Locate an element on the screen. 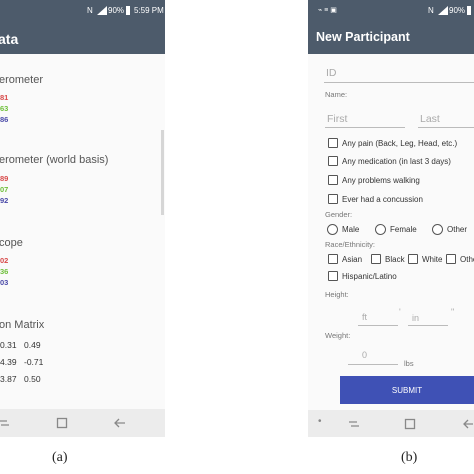 The height and width of the screenshot is (474, 474). checkbox-label: Othe is located at coordinates (467, 259).